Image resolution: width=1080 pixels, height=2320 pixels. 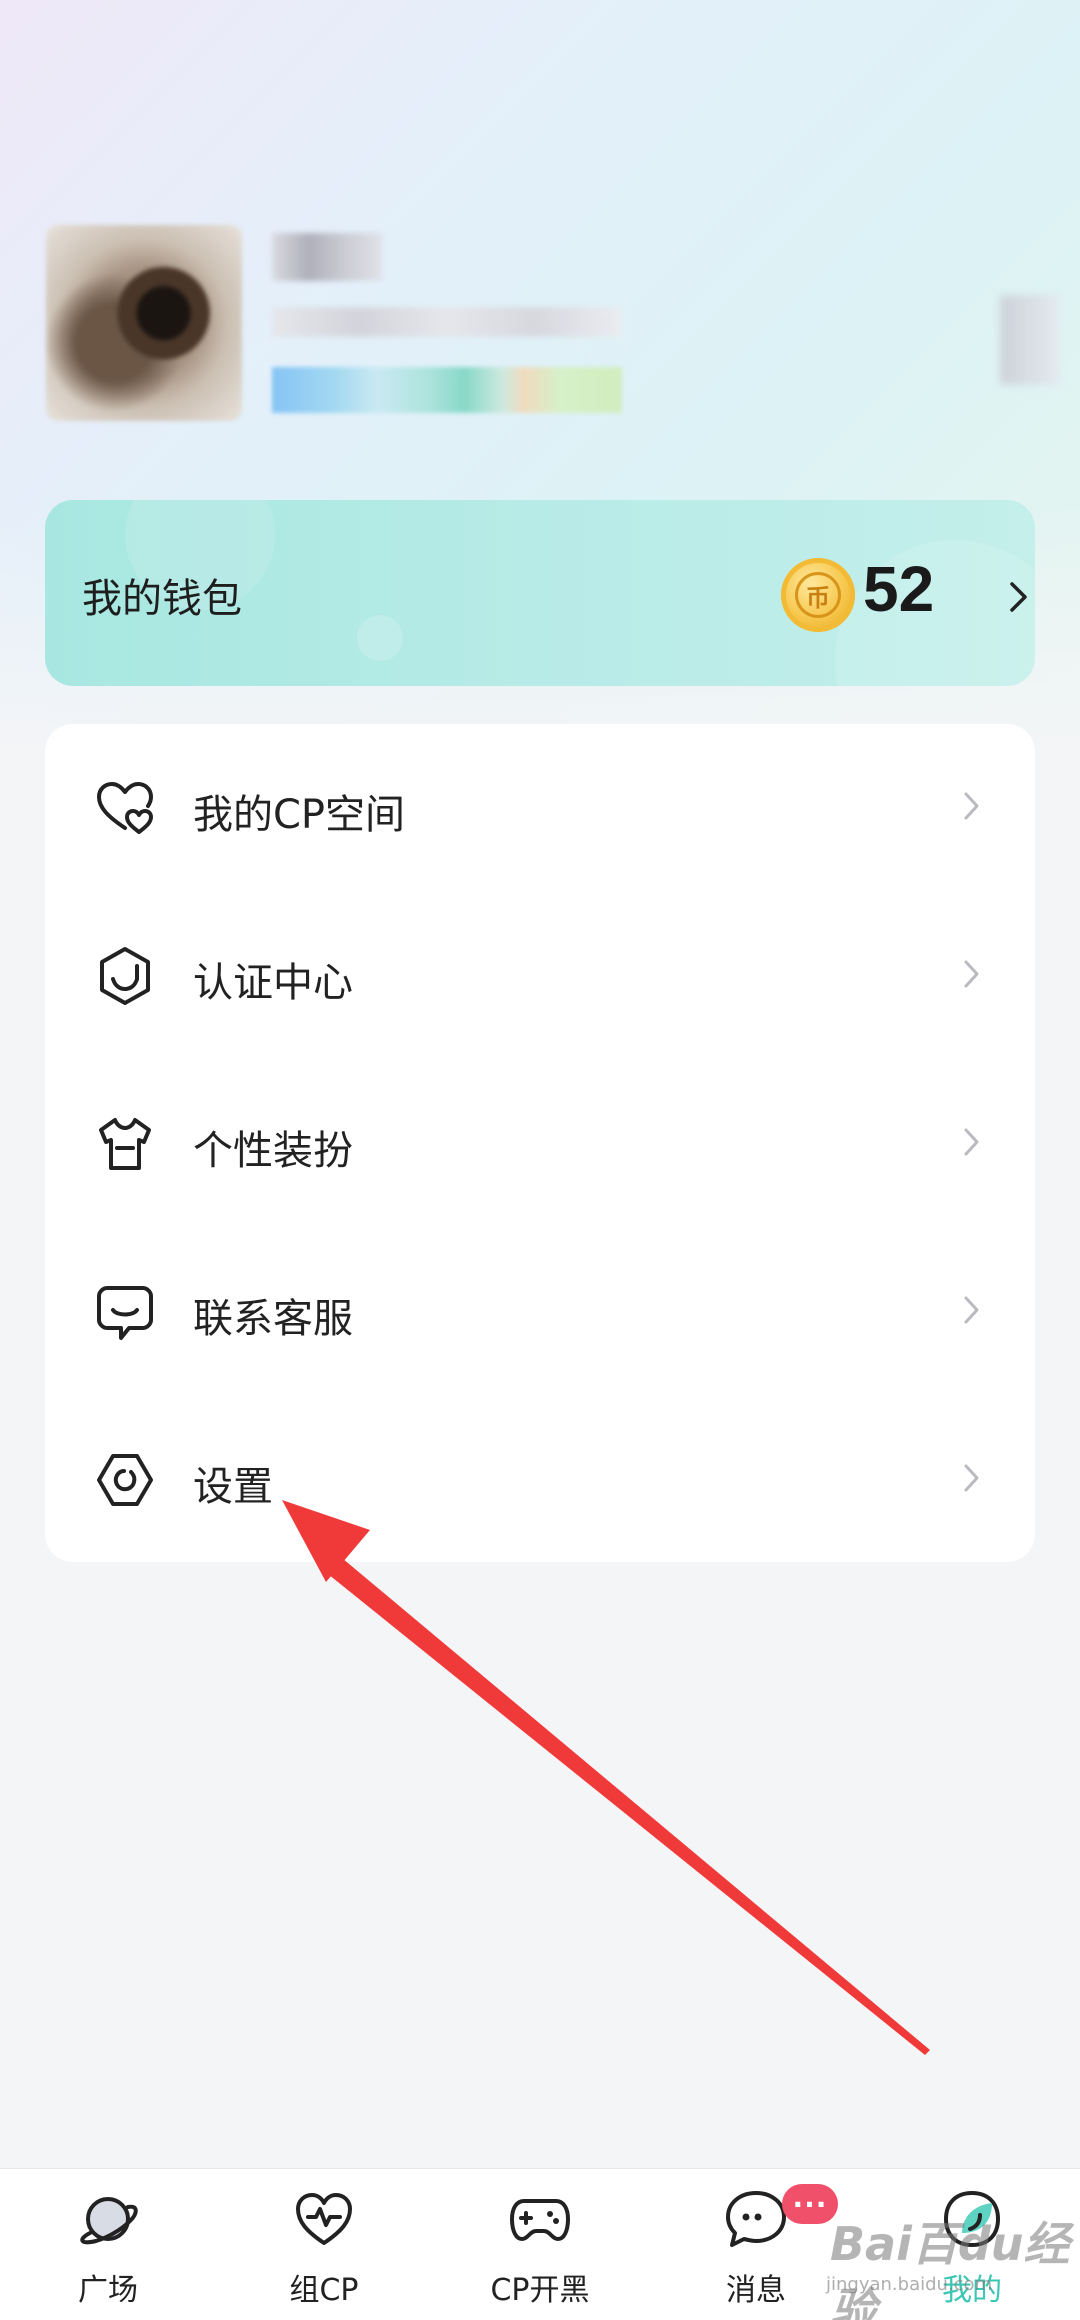 I want to click on user-id-blurred, so click(x=447, y=322).